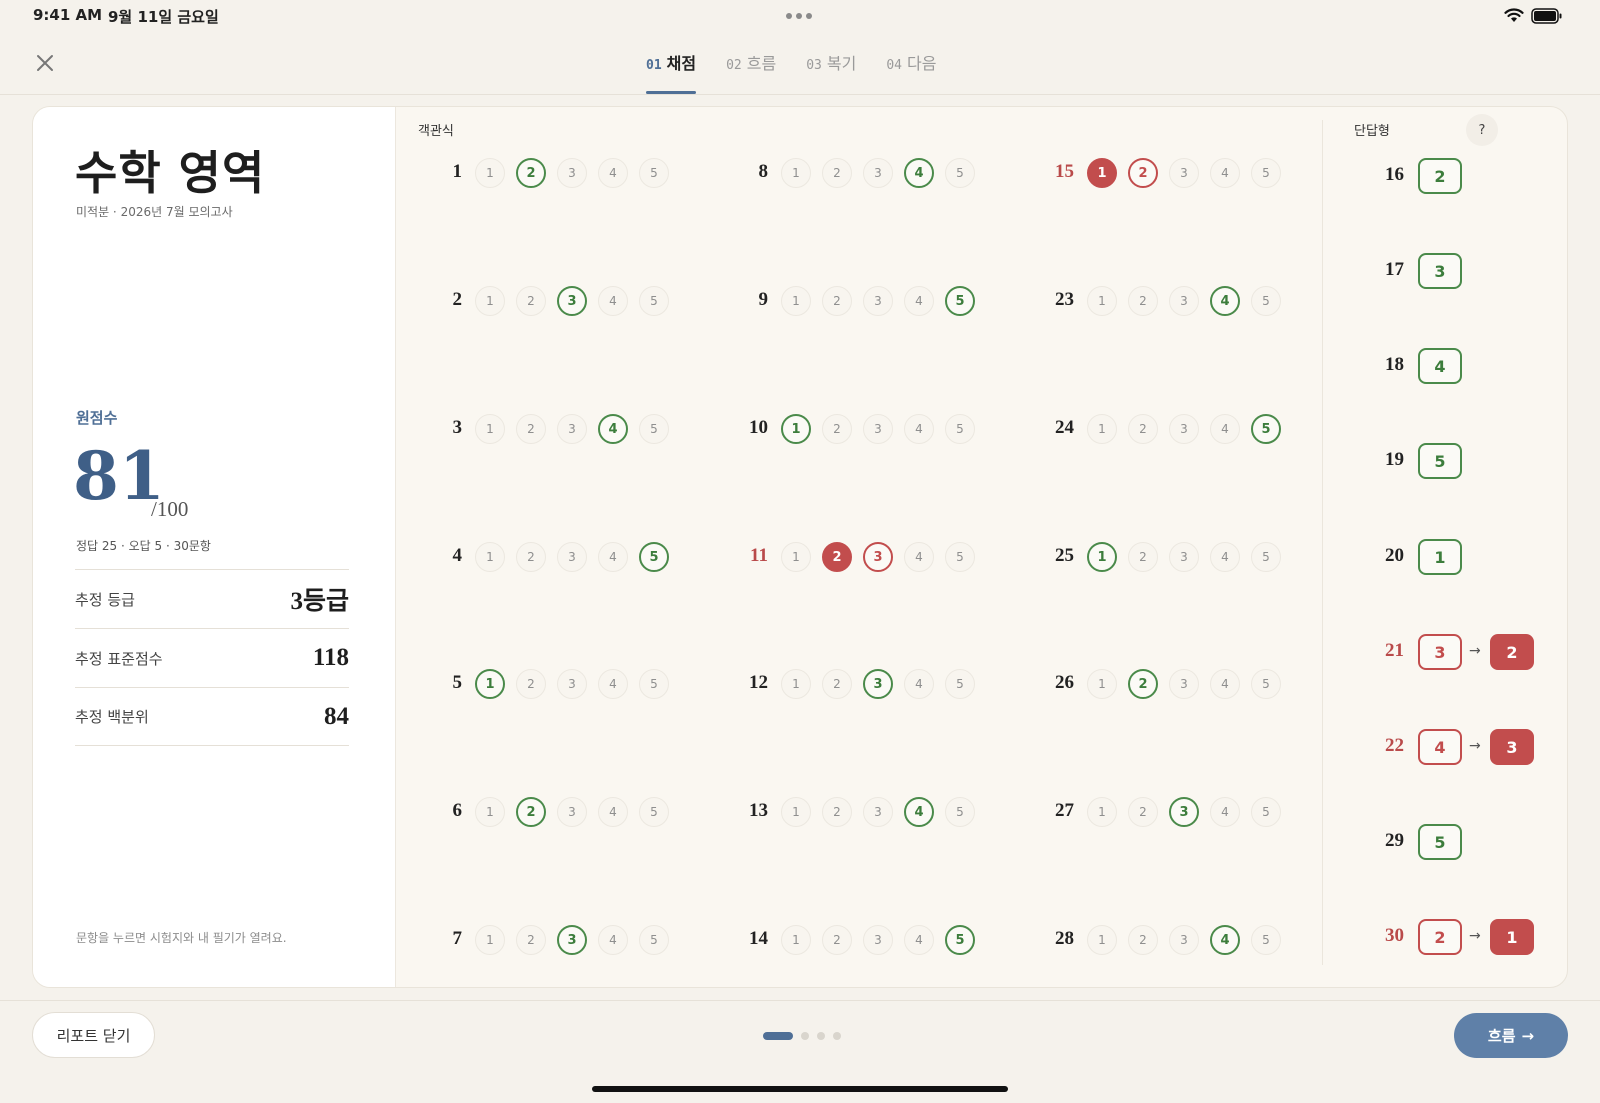 The width and height of the screenshot is (1600, 1103). What do you see at coordinates (1511, 1035) in the screenshot?
I see `next-flow-button: 흐름 →` at bounding box center [1511, 1035].